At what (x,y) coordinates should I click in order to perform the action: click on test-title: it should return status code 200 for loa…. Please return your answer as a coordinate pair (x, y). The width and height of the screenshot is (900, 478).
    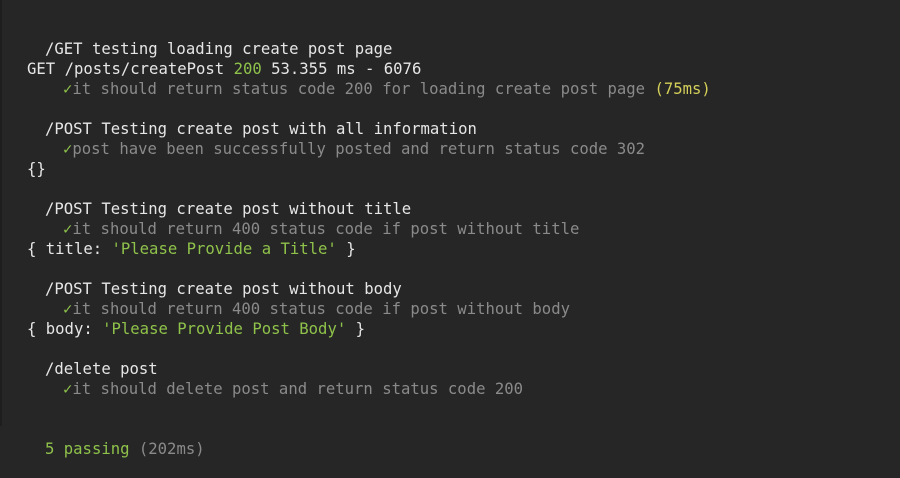
    Looking at the image, I should click on (359, 89).